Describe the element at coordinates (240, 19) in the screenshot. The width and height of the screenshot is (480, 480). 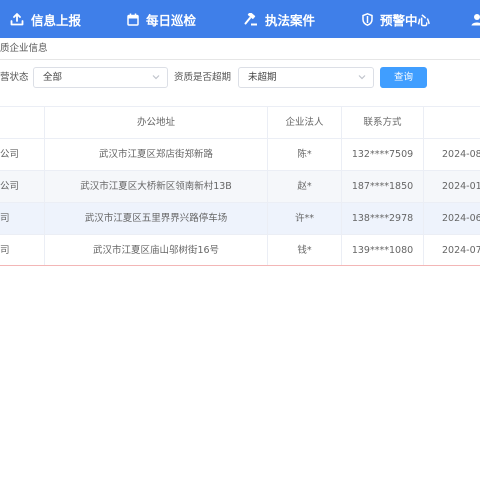
I see `top-nav-bar: 信息上报 每日巡检 执法案件 预警中心` at that location.